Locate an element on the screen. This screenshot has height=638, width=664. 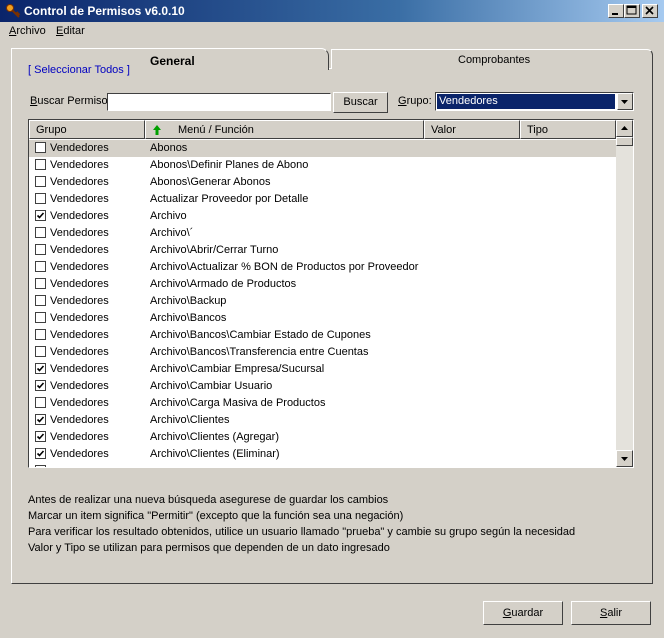
exit-button: Salir is located at coordinates (611, 613).